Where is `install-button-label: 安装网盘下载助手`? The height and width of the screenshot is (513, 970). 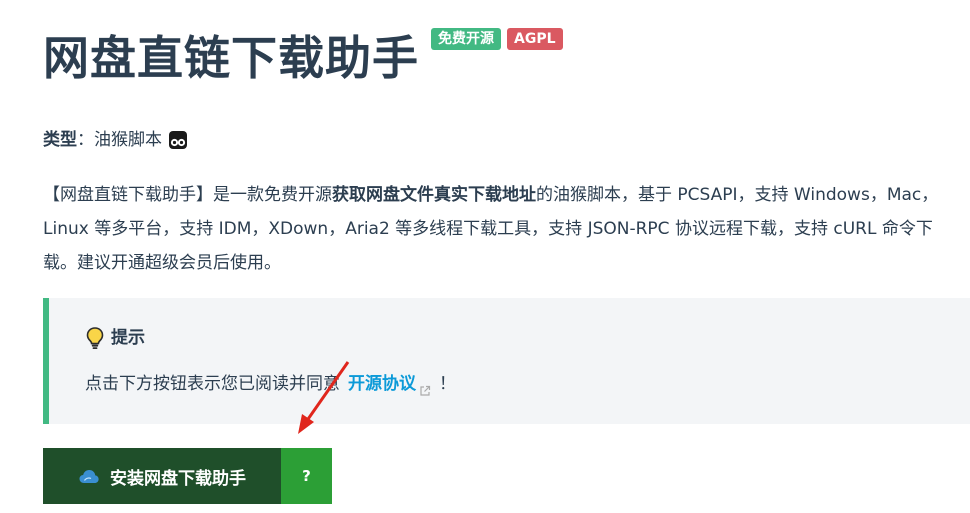
install-button-label: 安装网盘下载助手 is located at coordinates (178, 478).